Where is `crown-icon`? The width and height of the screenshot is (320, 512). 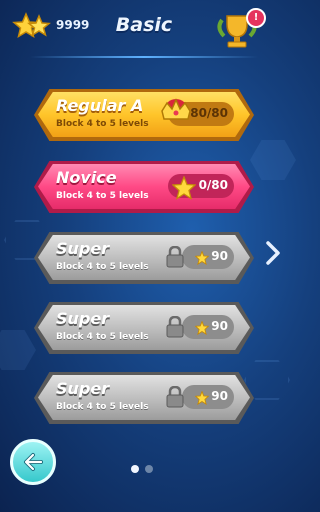
crown-icon is located at coordinates (176, 109).